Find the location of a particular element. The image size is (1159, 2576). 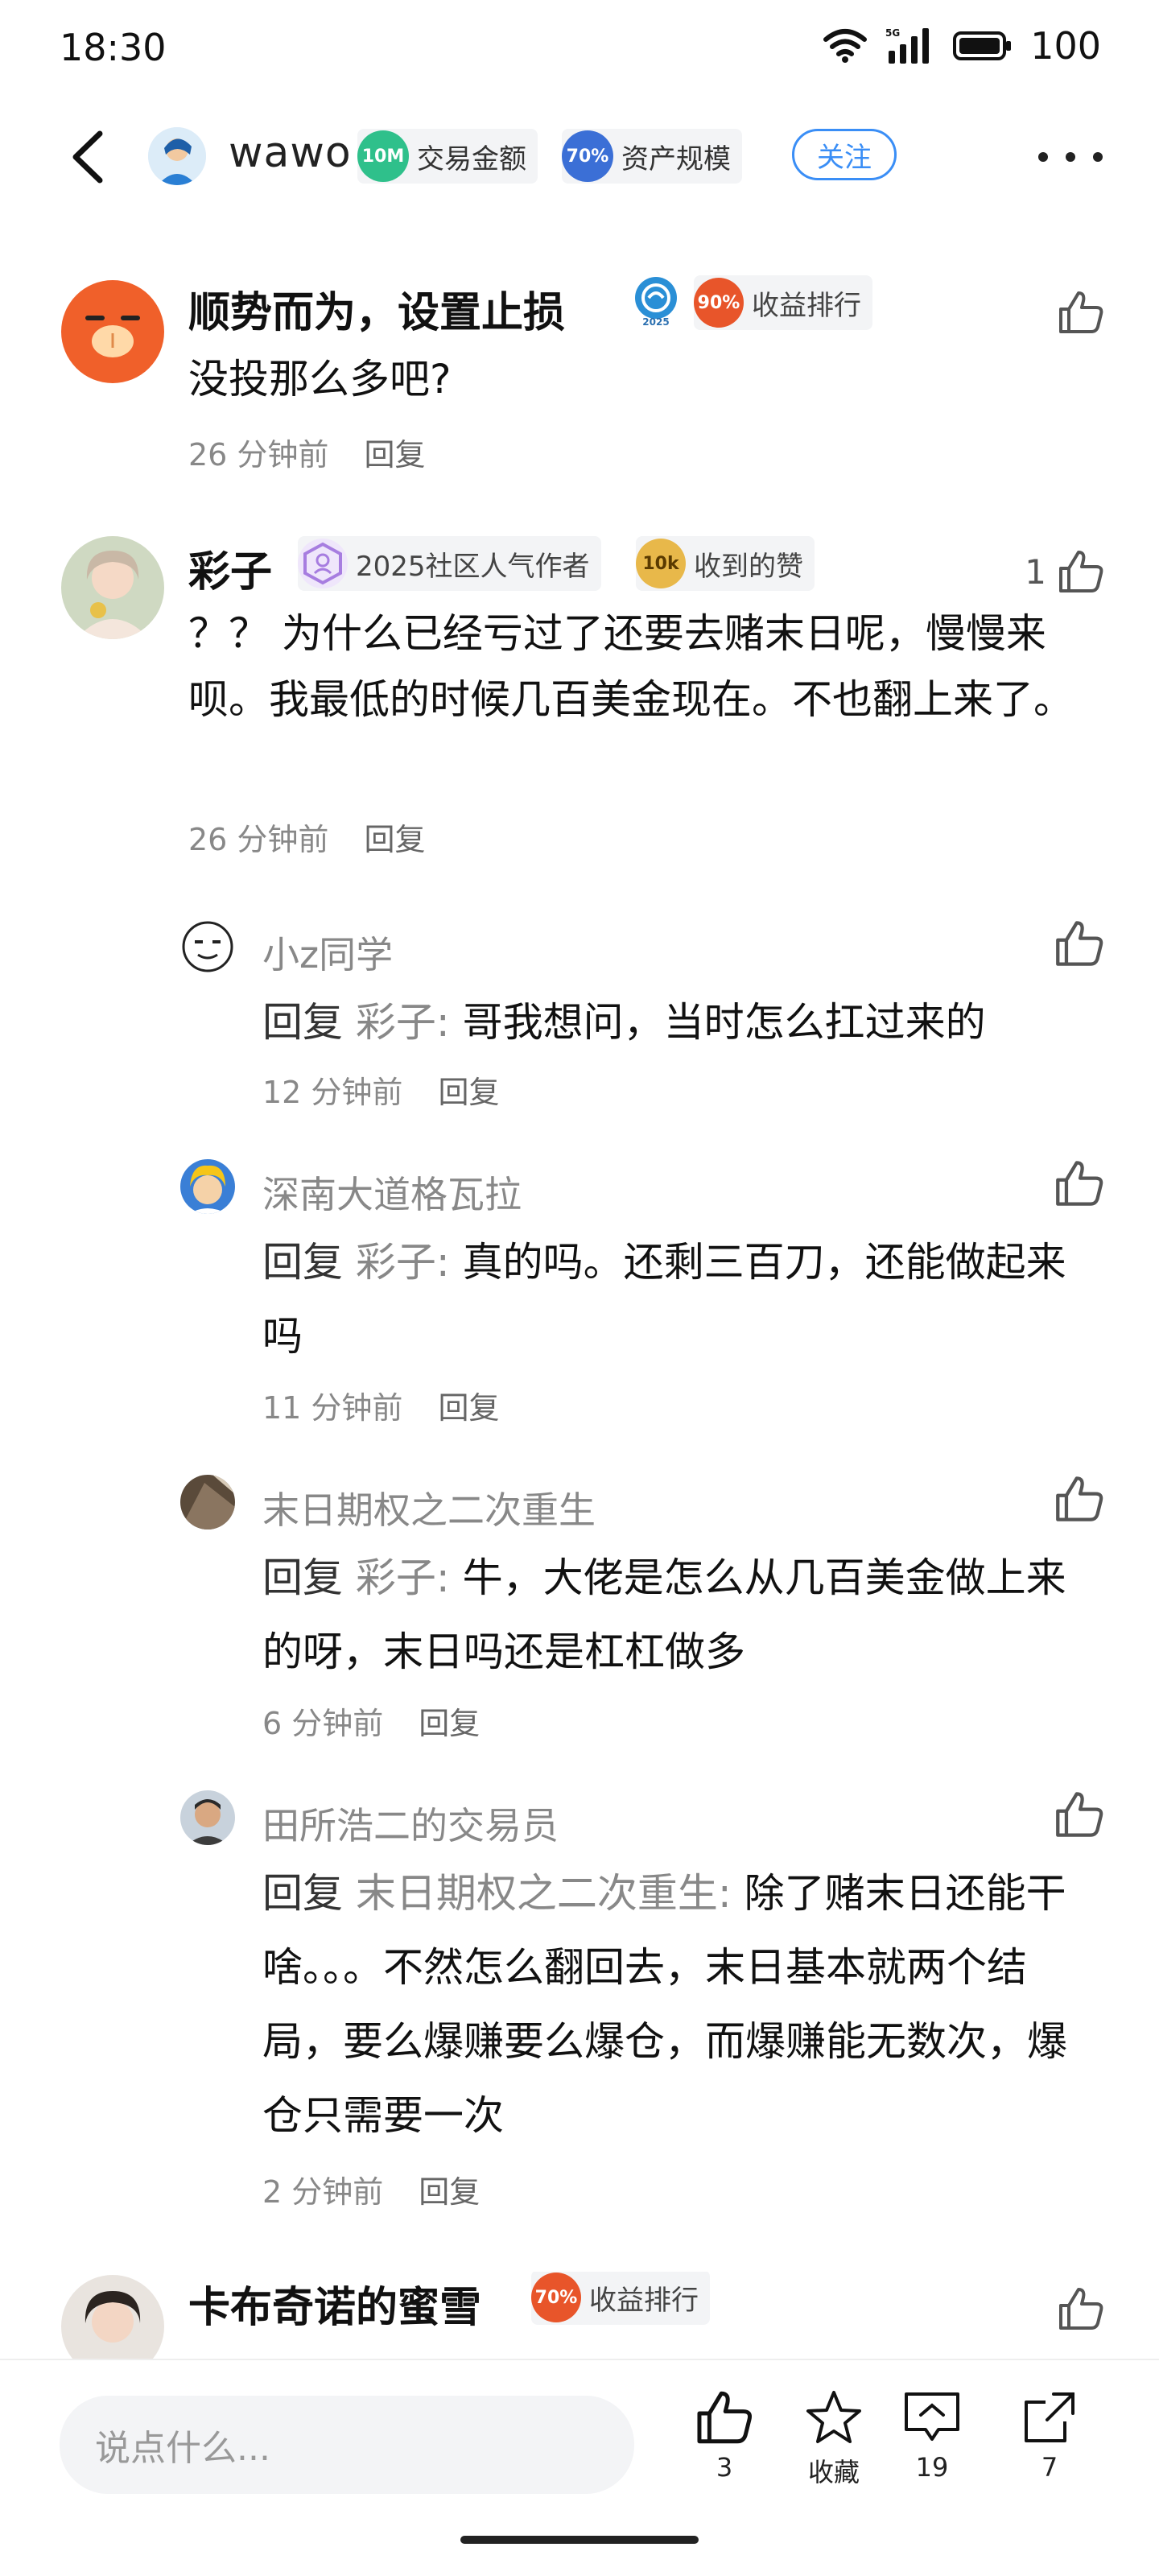

reply-target: 末日期权之二次重生: is located at coordinates (544, 1893).